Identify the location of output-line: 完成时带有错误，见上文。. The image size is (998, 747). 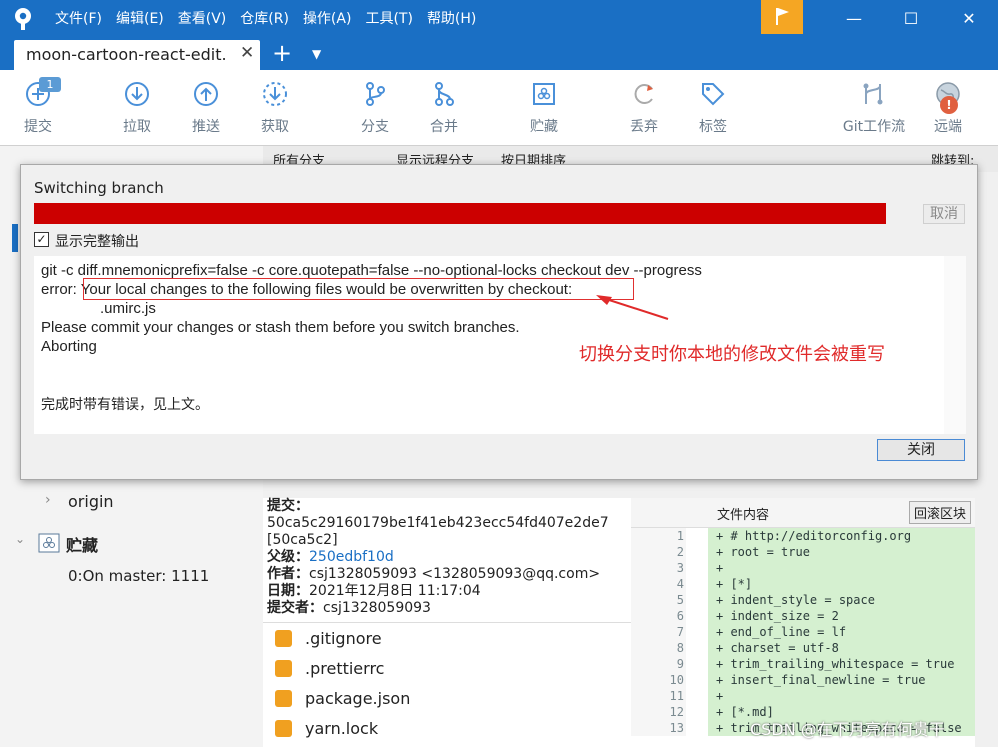
(125, 404).